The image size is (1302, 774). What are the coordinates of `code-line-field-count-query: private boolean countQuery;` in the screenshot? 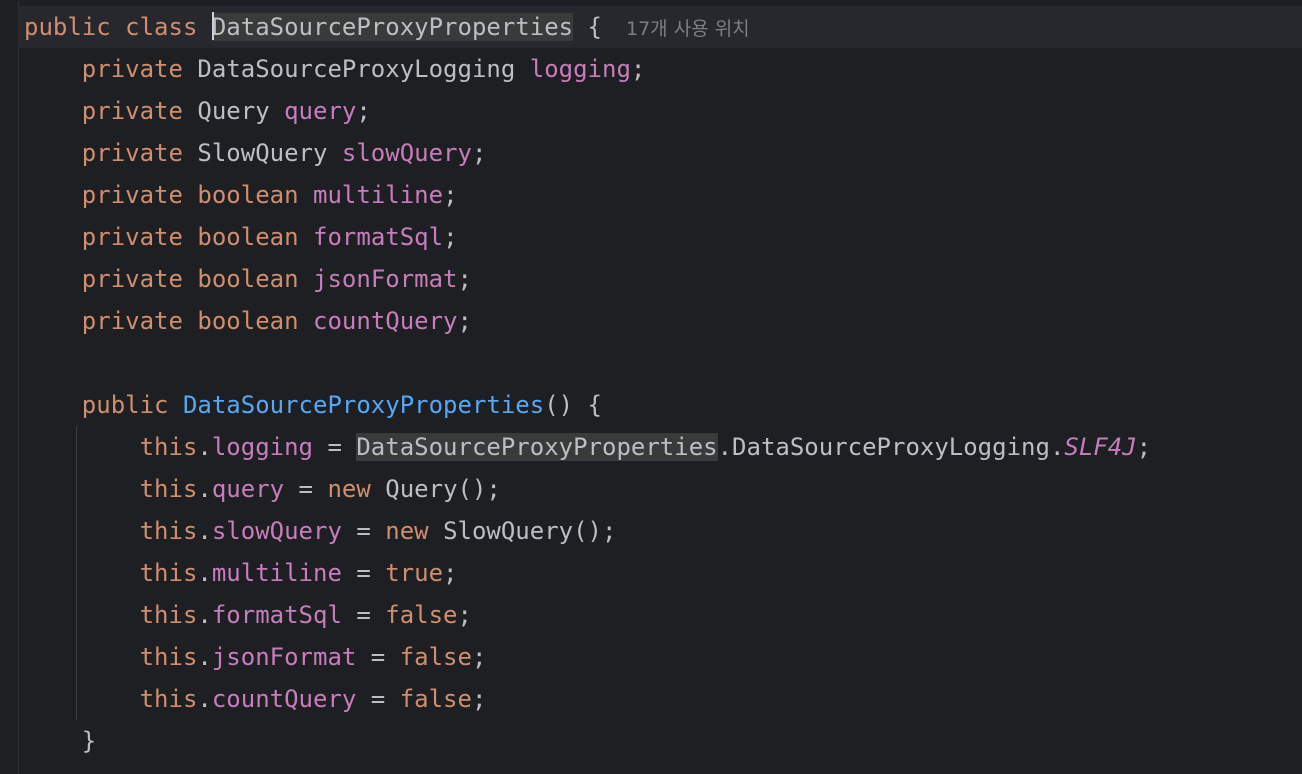 It's located at (248, 321).